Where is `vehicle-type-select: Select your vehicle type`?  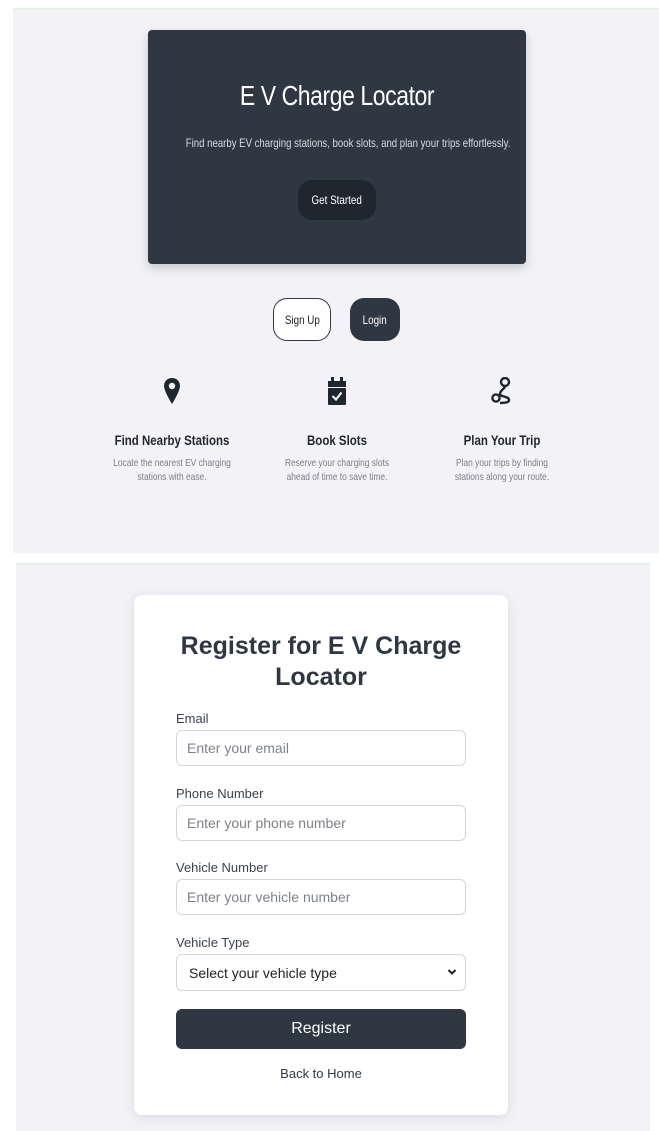 vehicle-type-select: Select your vehicle type is located at coordinates (321, 972).